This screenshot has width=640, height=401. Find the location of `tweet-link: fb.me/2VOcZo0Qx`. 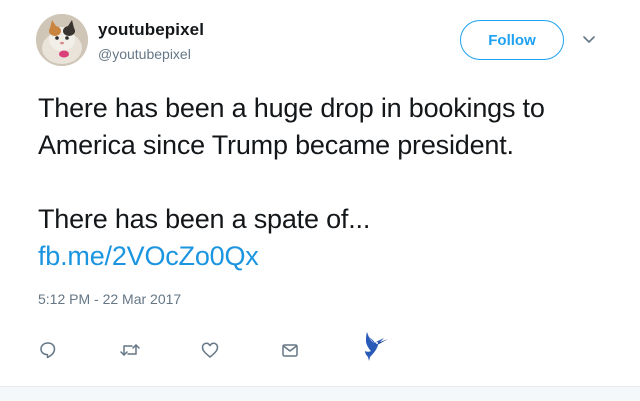

tweet-link: fb.me/2VOcZo0Qx is located at coordinates (148, 256).